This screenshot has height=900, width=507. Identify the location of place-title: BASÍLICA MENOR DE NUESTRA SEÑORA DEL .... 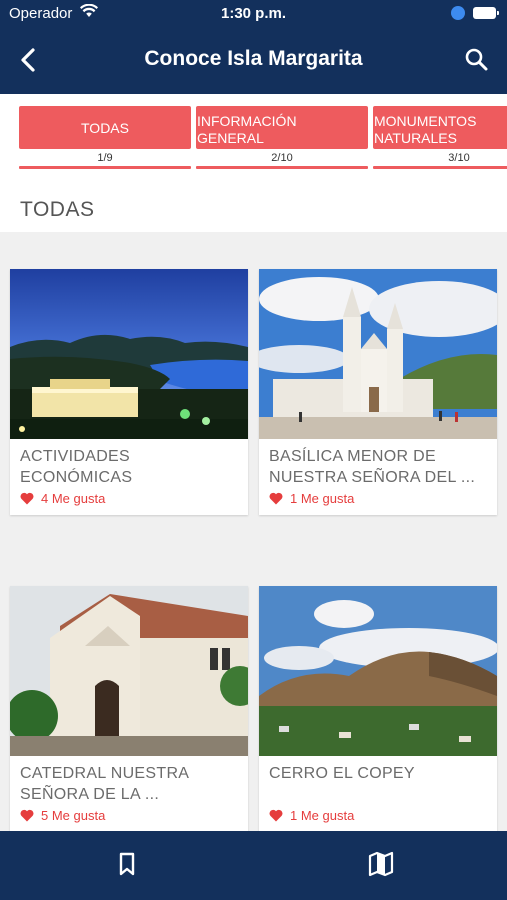
(372, 467).